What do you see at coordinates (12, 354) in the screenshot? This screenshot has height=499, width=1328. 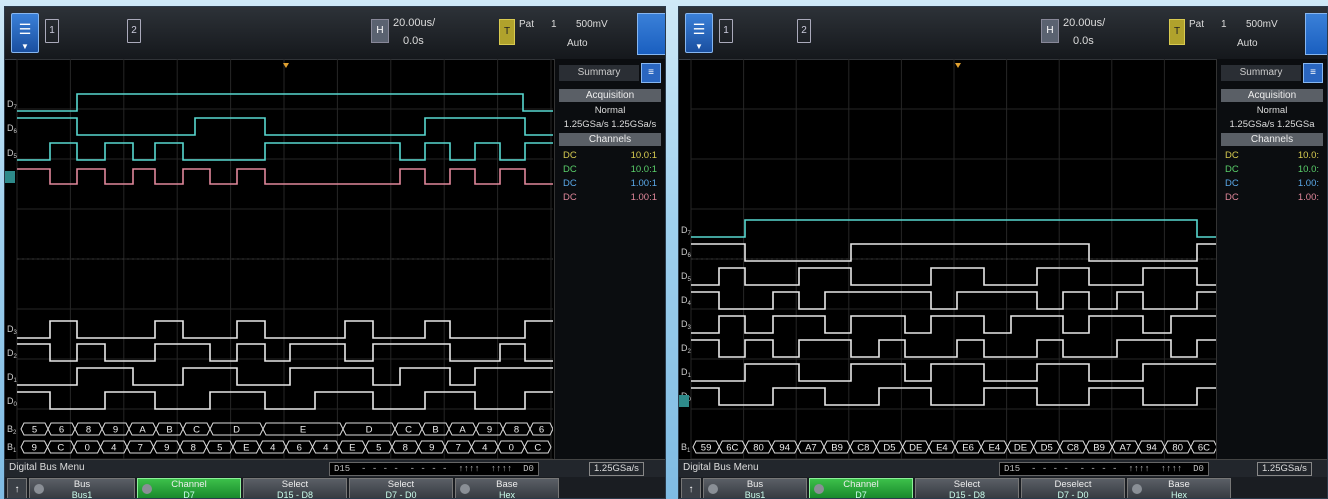 I see `digital-label: D2` at bounding box center [12, 354].